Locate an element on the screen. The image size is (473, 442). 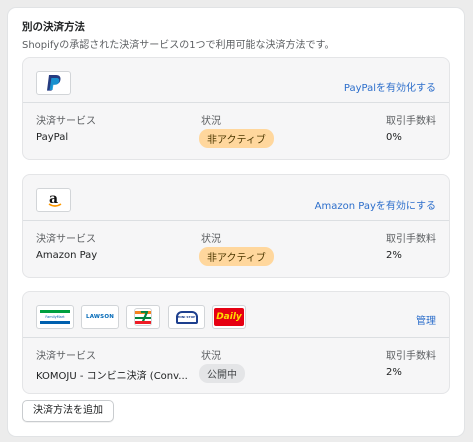
seven-eleven-logo-text: 7 is located at coordinates (145, 317).